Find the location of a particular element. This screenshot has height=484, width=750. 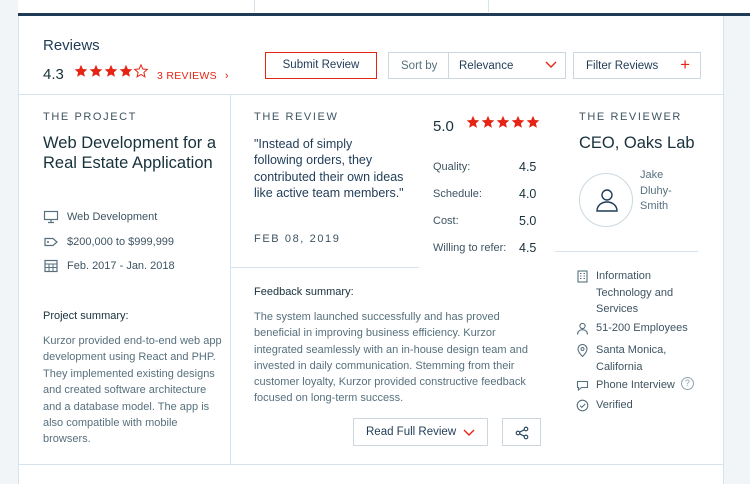

project-budget-label: $200,000 to $999,999 is located at coordinates (121, 242).